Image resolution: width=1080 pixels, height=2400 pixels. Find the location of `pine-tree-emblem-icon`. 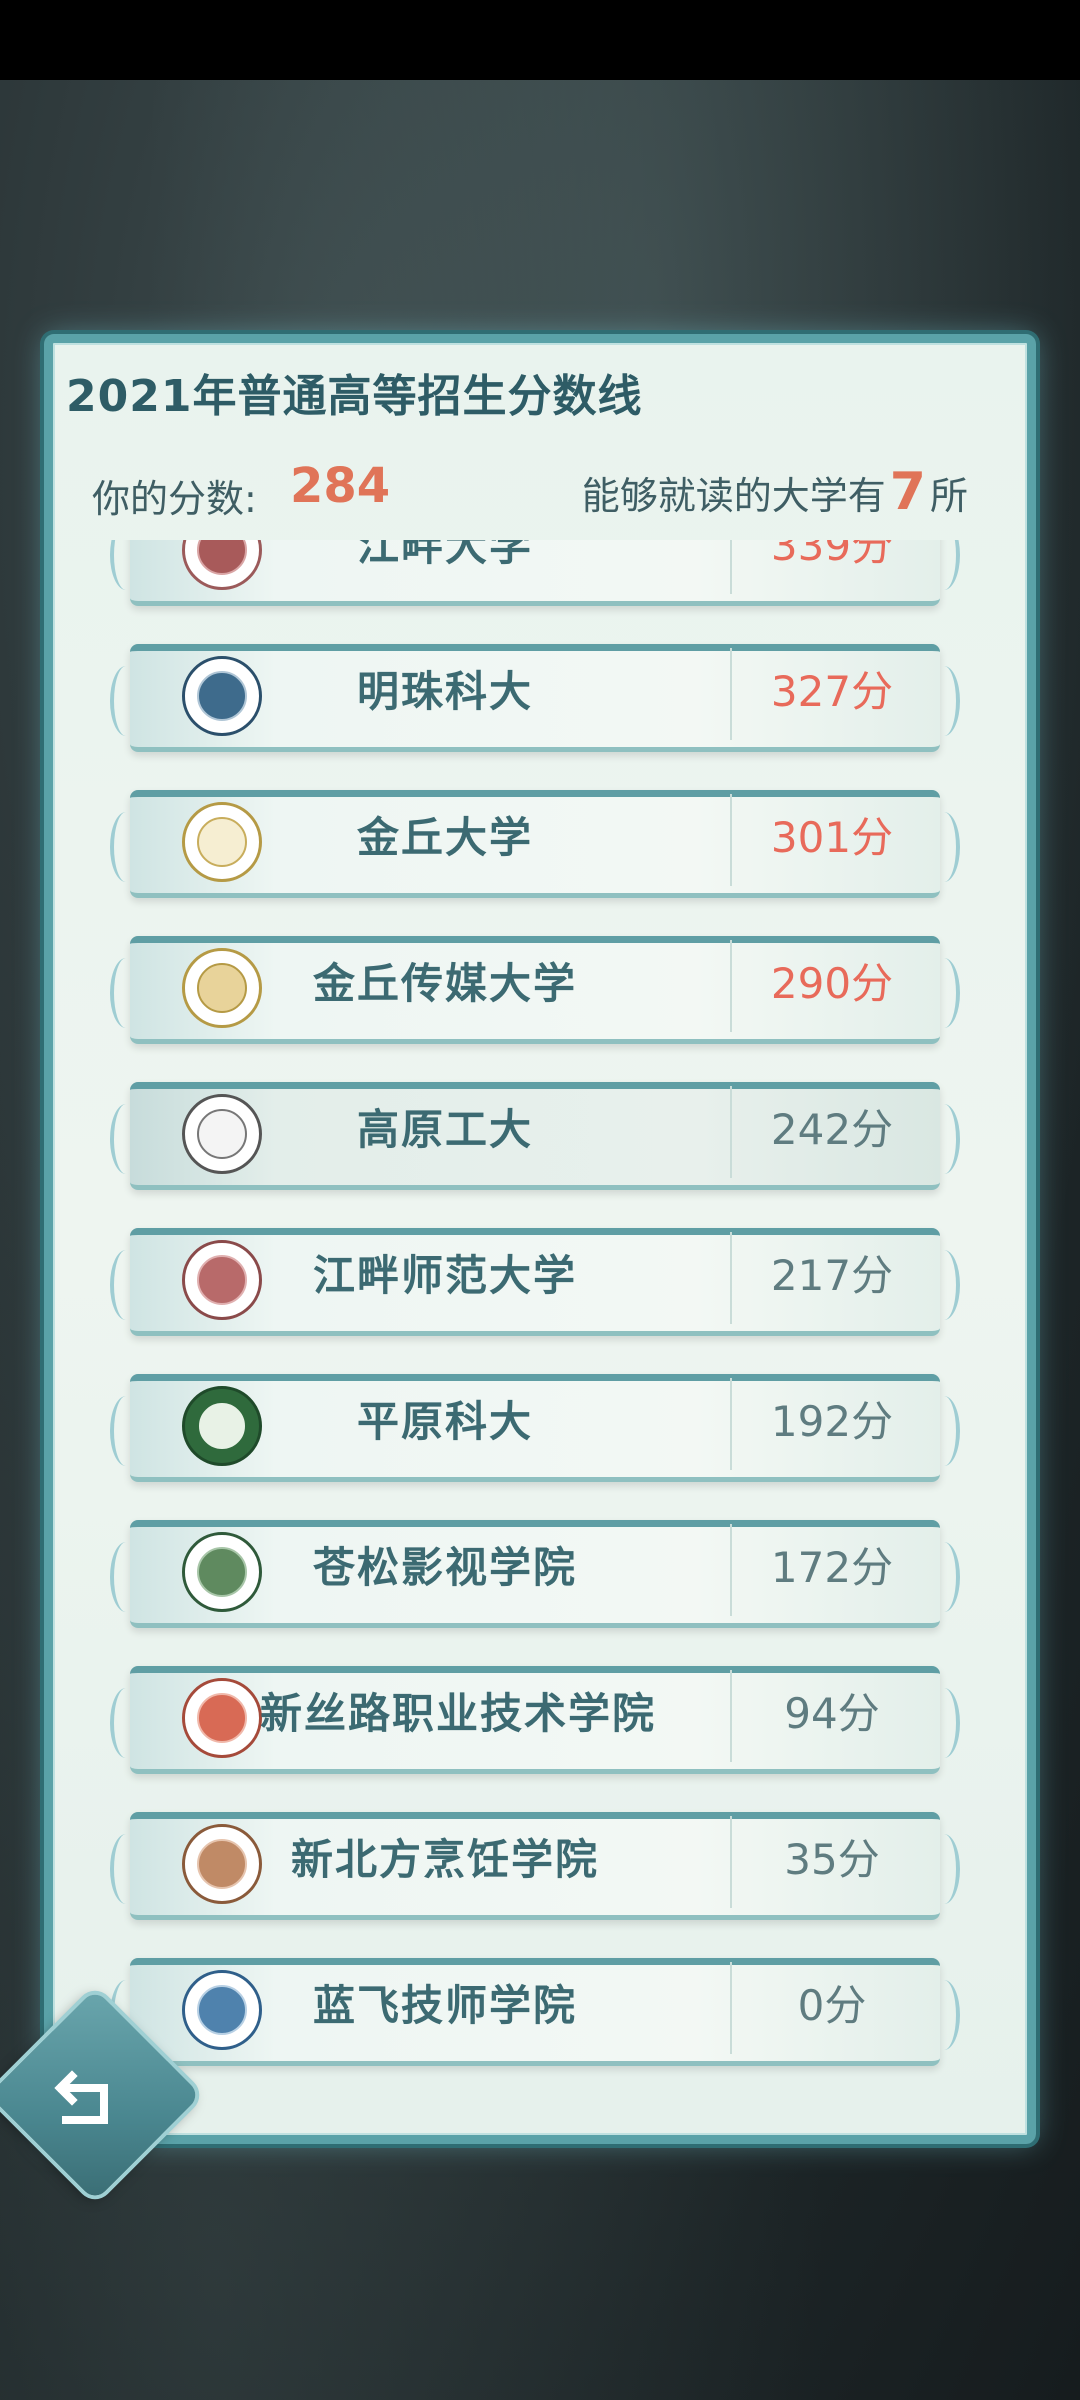

pine-tree-emblem-icon is located at coordinates (222, 1572).